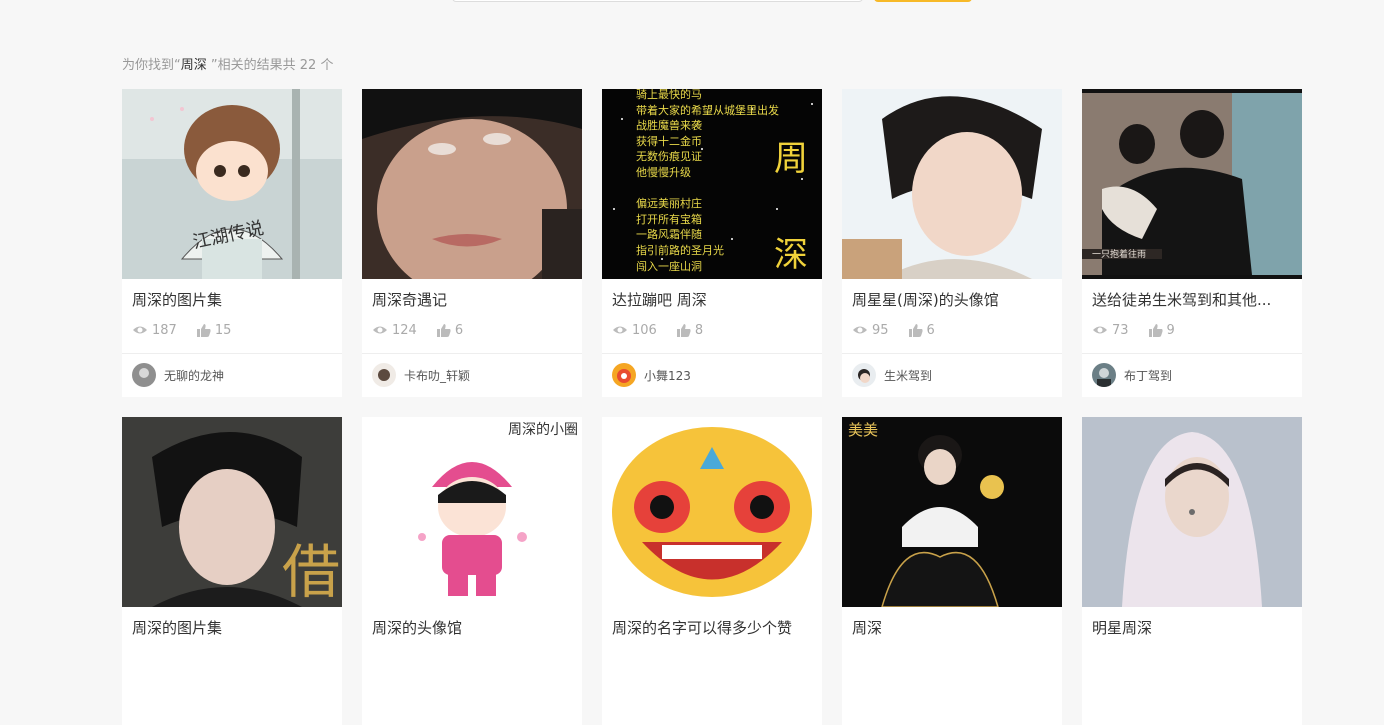 This screenshot has width=1384, height=725. Describe the element at coordinates (474, 628) in the screenshot. I see `card-title: 周深的头像馆` at that location.